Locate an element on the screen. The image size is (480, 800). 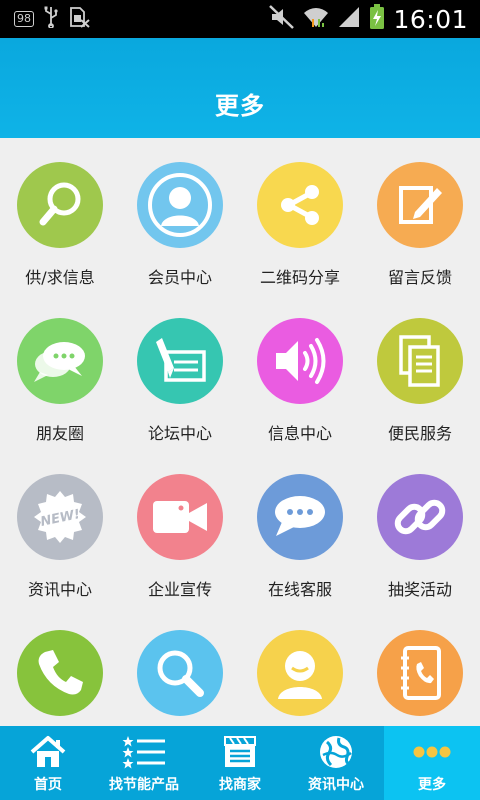
grid-label: 资讯中心 is located at coordinates (59, 589).